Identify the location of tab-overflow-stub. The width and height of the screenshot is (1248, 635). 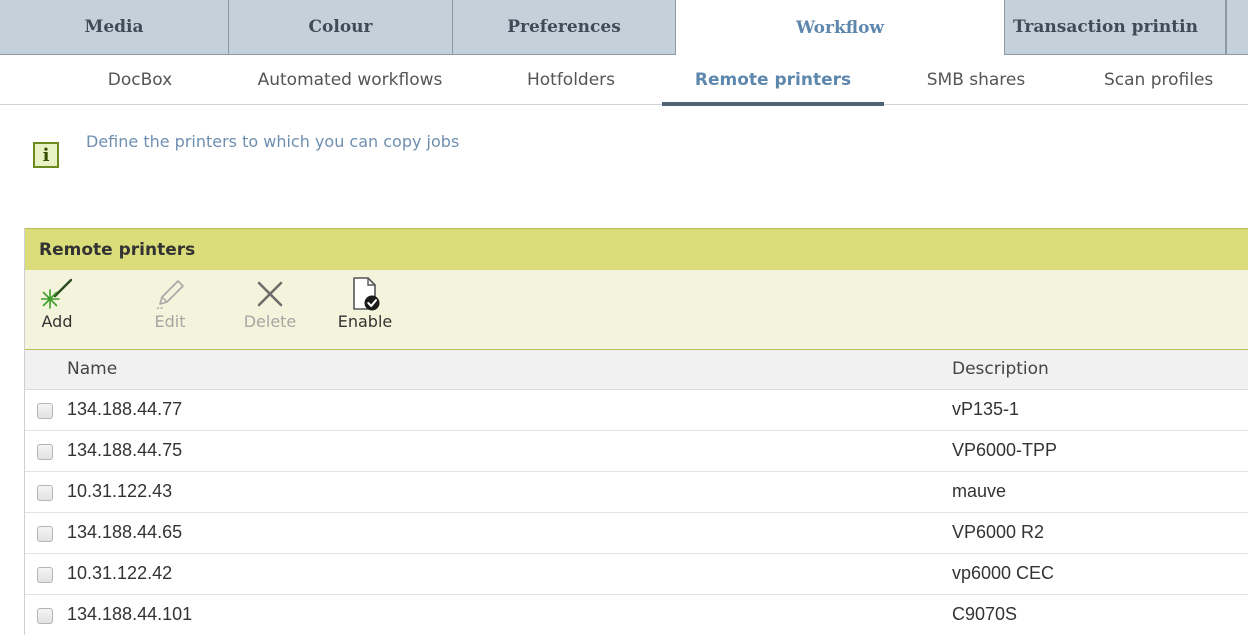
(1237, 27).